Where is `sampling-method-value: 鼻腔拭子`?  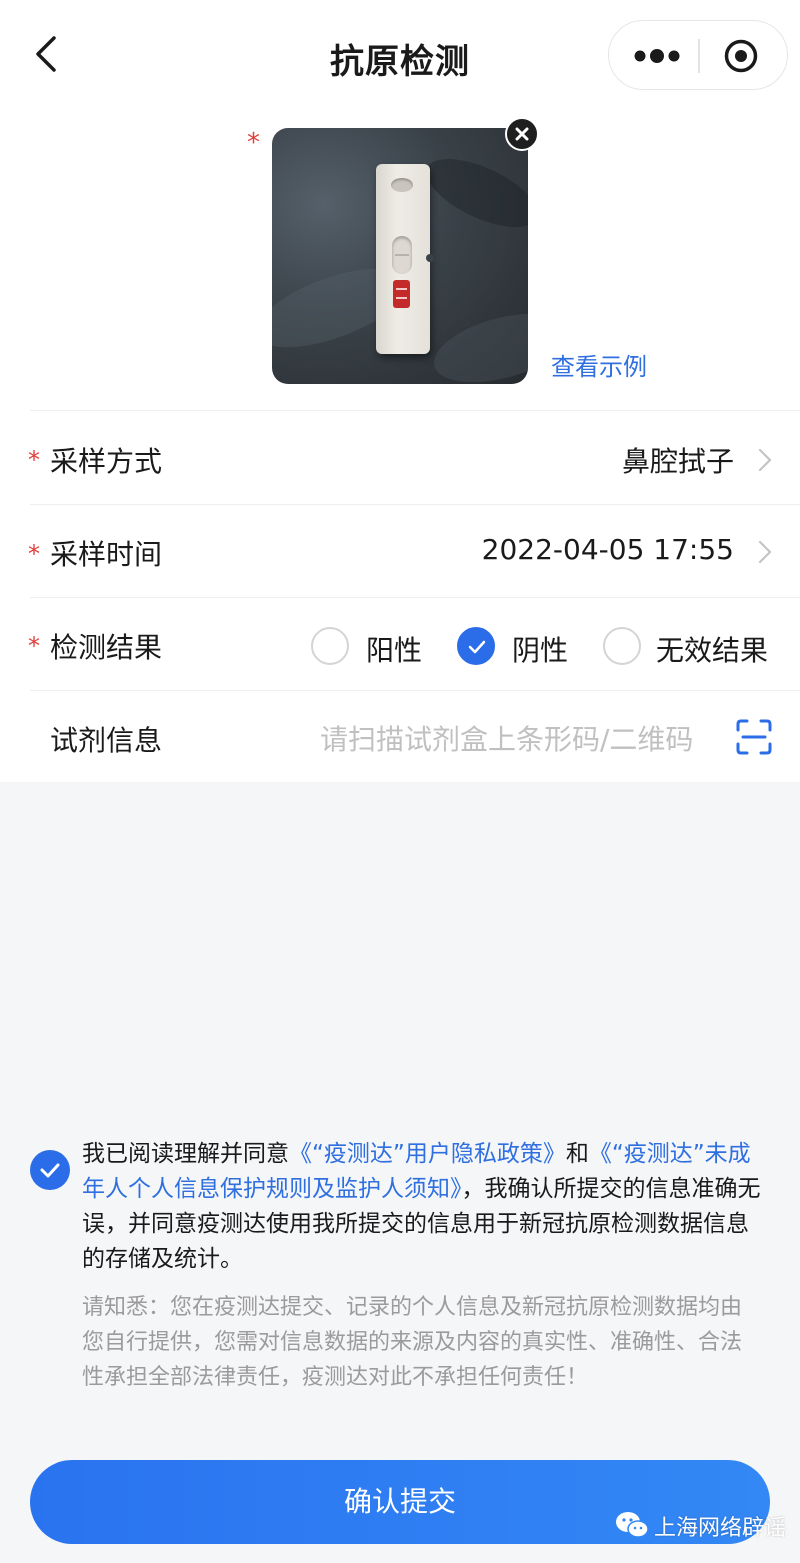 sampling-method-value: 鼻腔拭子 is located at coordinates (678, 460).